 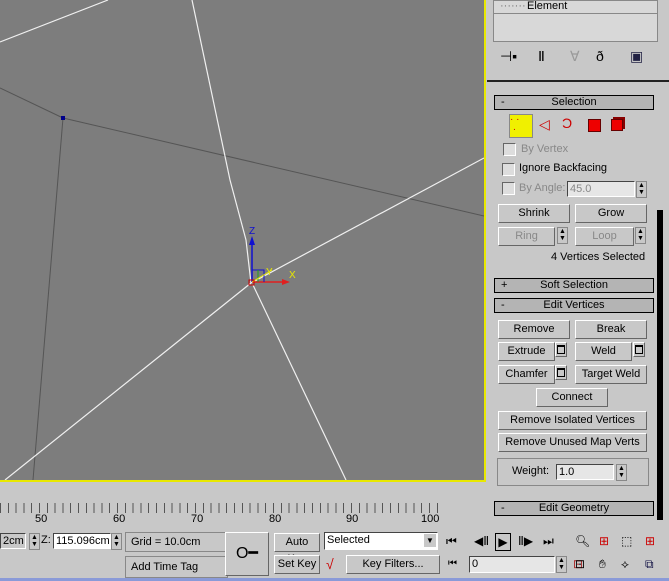 I want to click on zoom-extents-icon: ⬚, so click(x=626, y=541).